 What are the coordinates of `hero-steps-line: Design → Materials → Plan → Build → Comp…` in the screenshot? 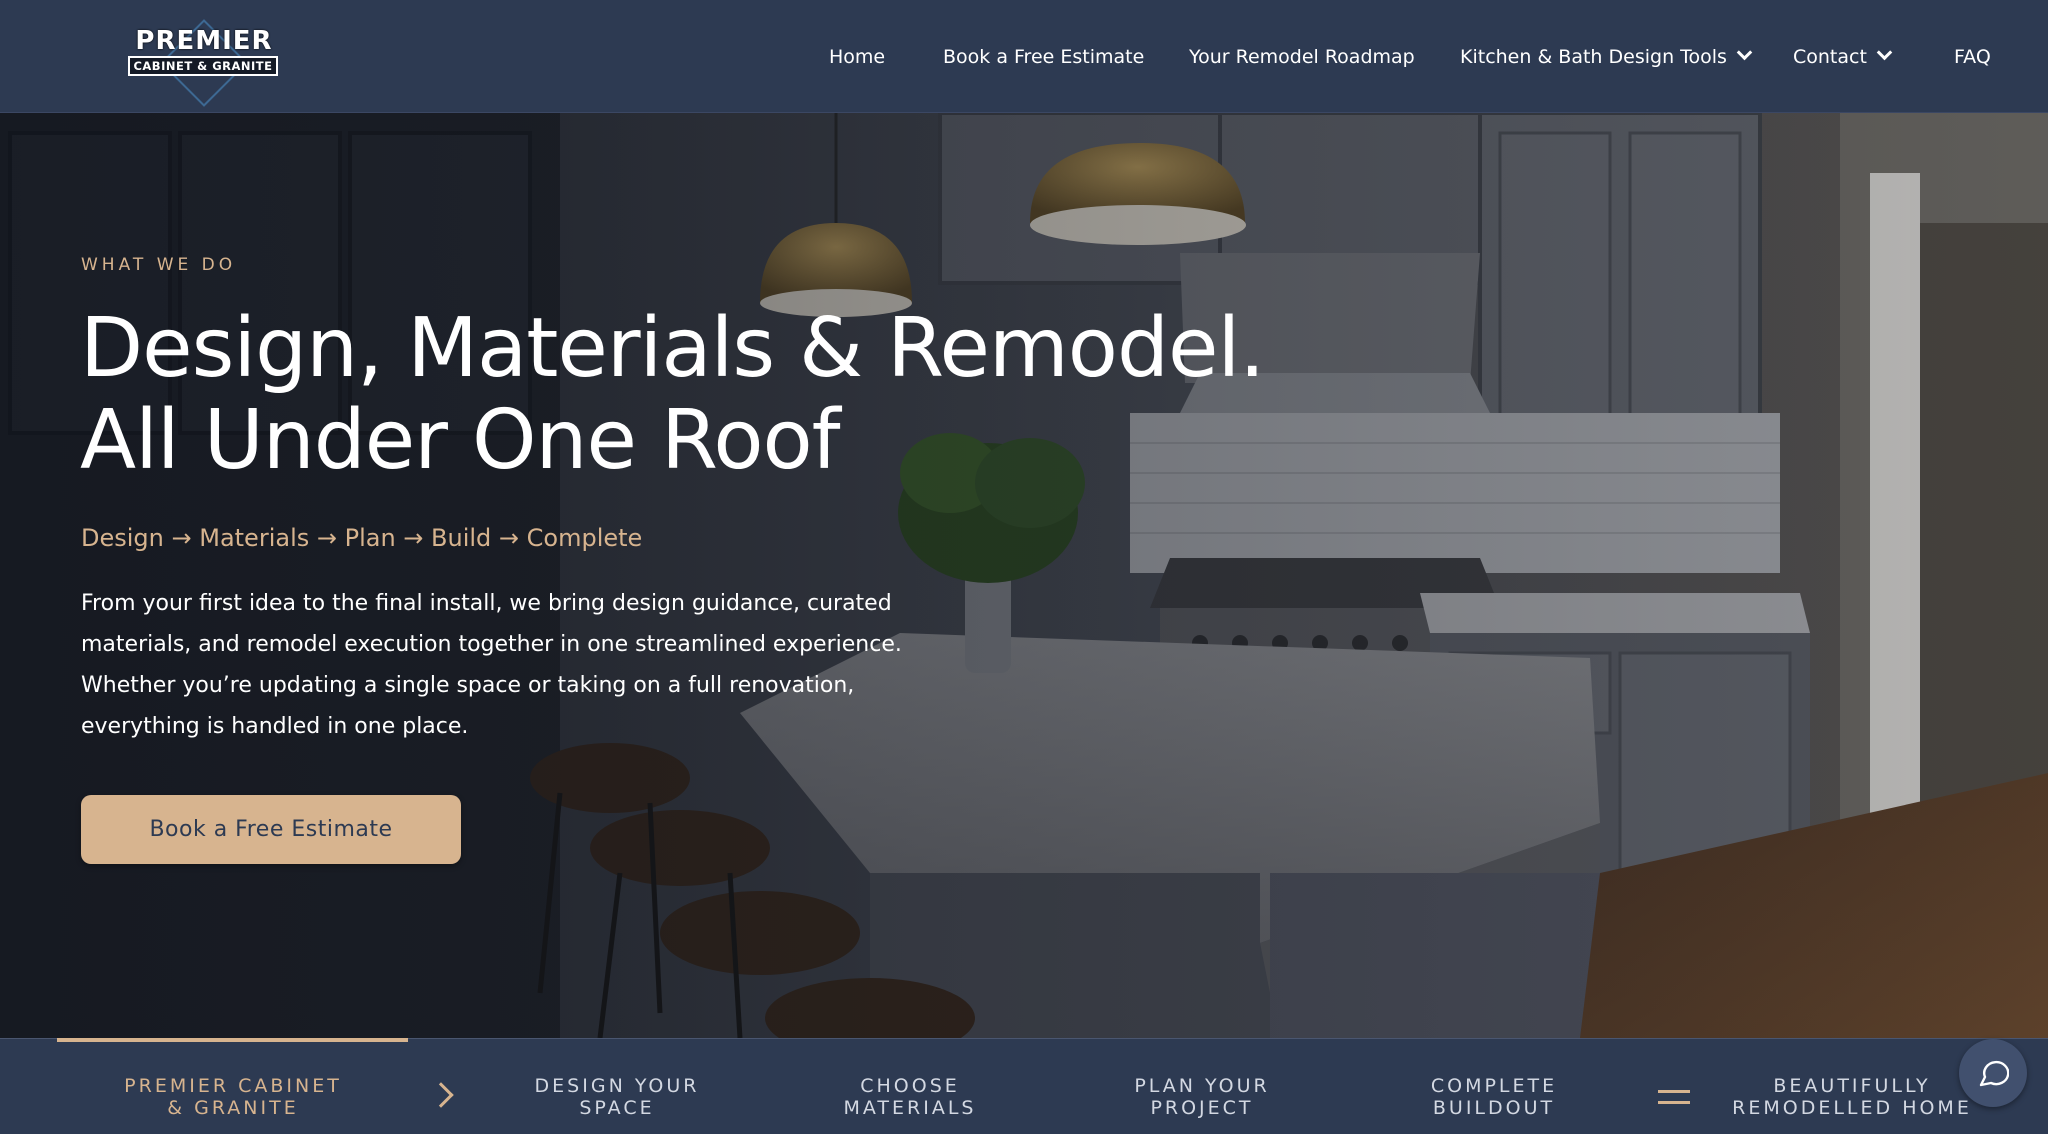 It's located at (362, 538).